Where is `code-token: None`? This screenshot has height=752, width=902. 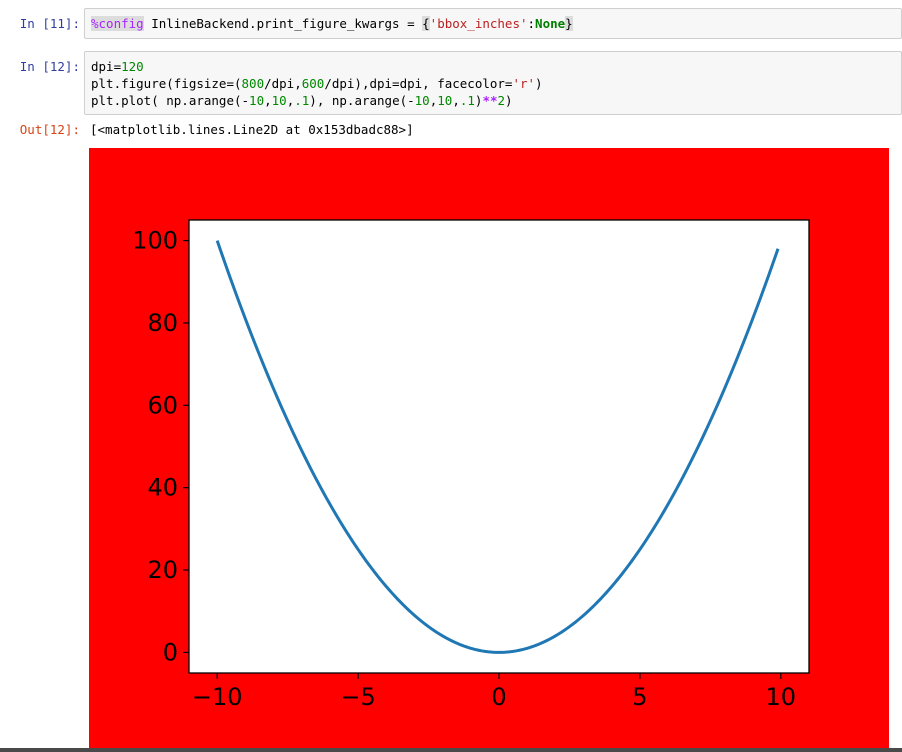 code-token: None is located at coordinates (550, 23).